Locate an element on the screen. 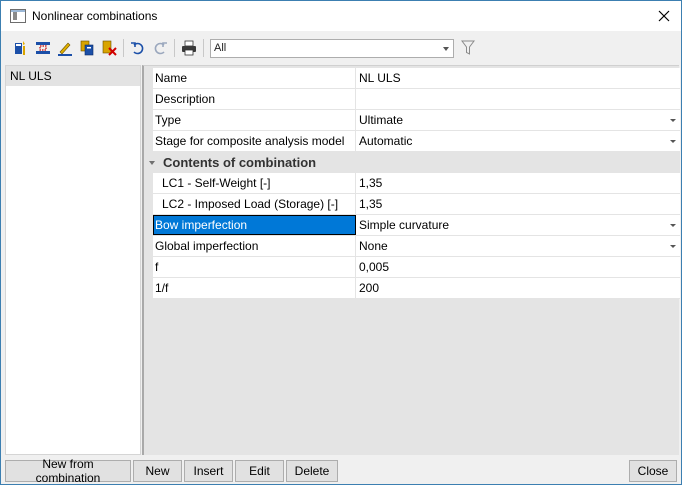 The image size is (682, 485). property-label: Type is located at coordinates (254, 120).